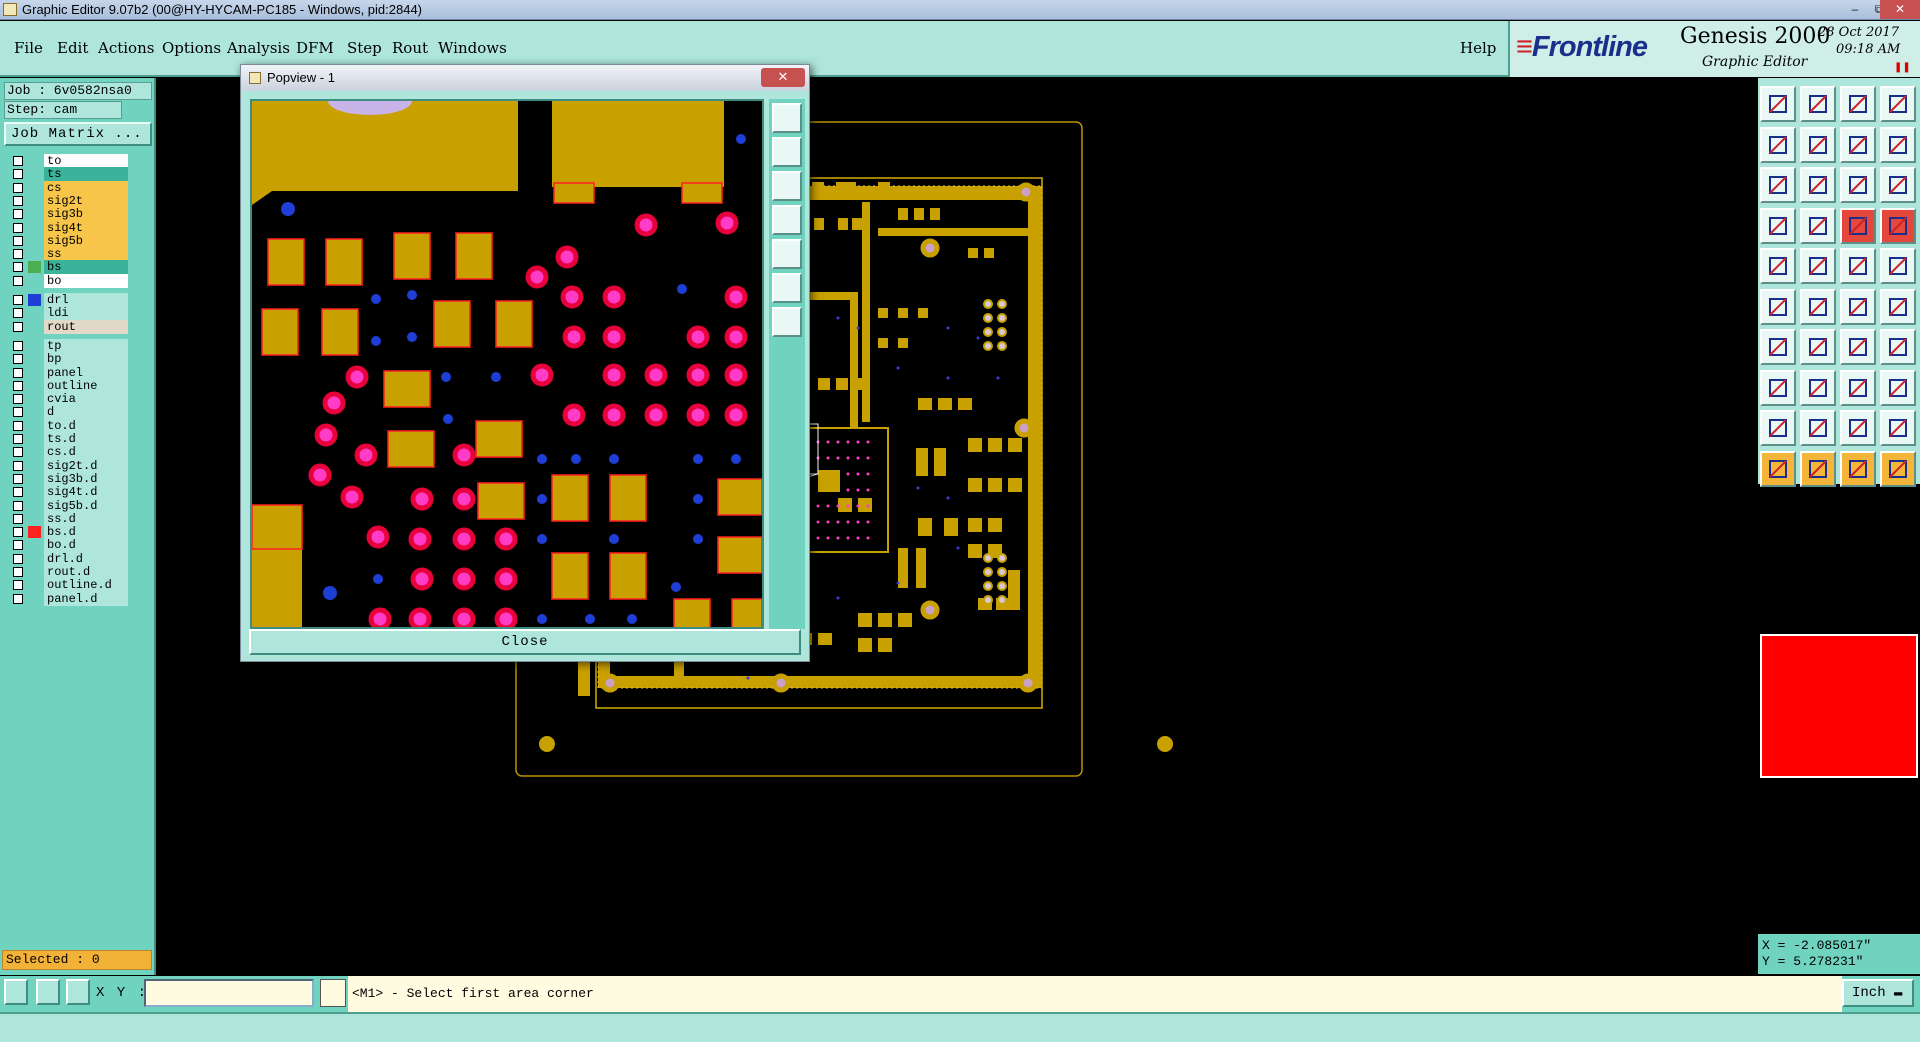 The image size is (1920, 1042). I want to click on layer-row-rout-d: rout.d, so click(68, 572).